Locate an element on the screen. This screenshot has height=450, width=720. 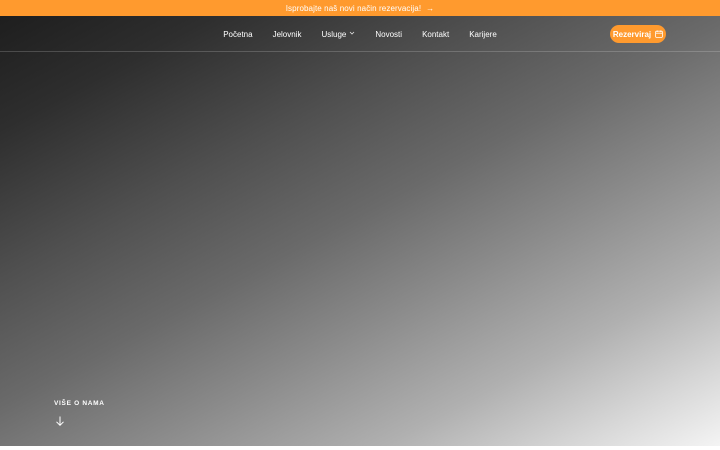
reserve-button: Rezerviraj is located at coordinates (638, 34).